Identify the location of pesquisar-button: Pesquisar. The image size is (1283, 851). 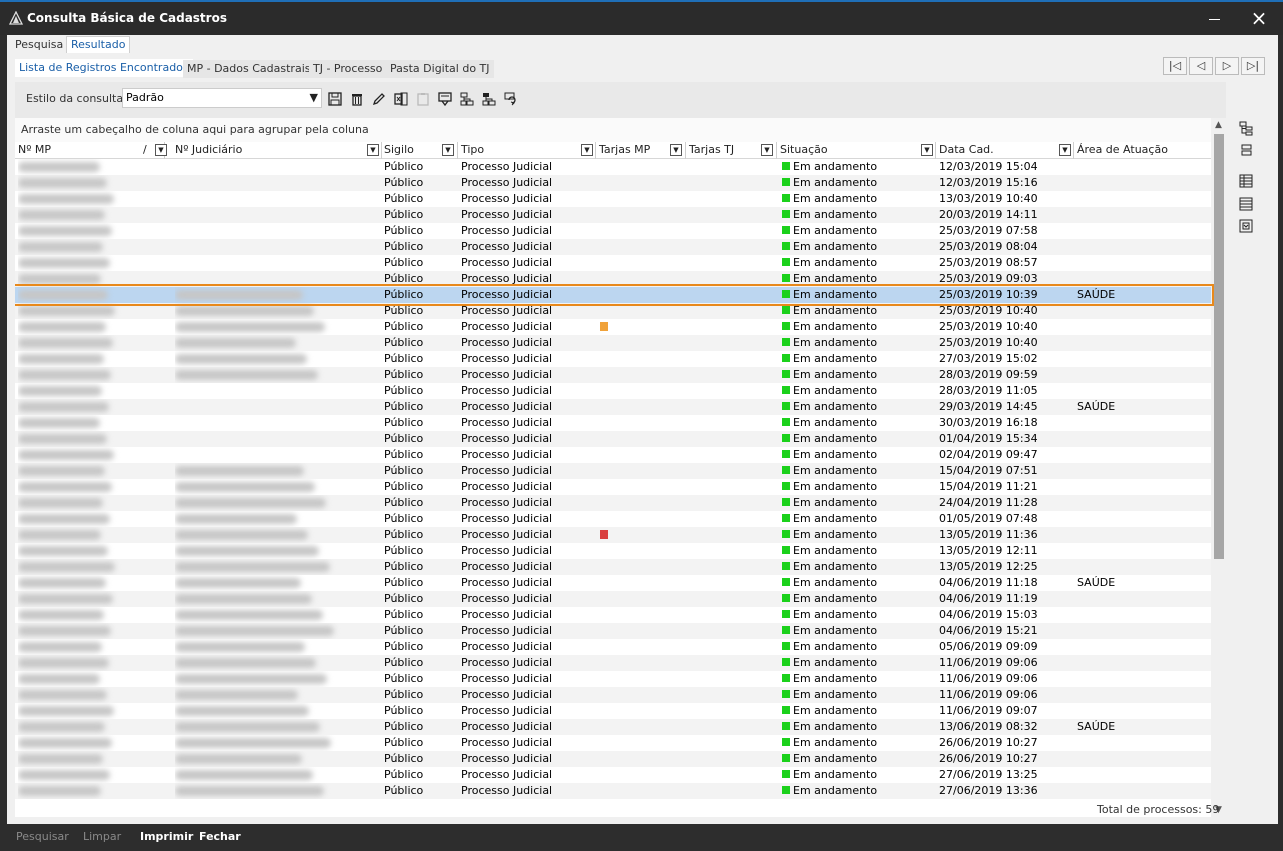
(42, 836).